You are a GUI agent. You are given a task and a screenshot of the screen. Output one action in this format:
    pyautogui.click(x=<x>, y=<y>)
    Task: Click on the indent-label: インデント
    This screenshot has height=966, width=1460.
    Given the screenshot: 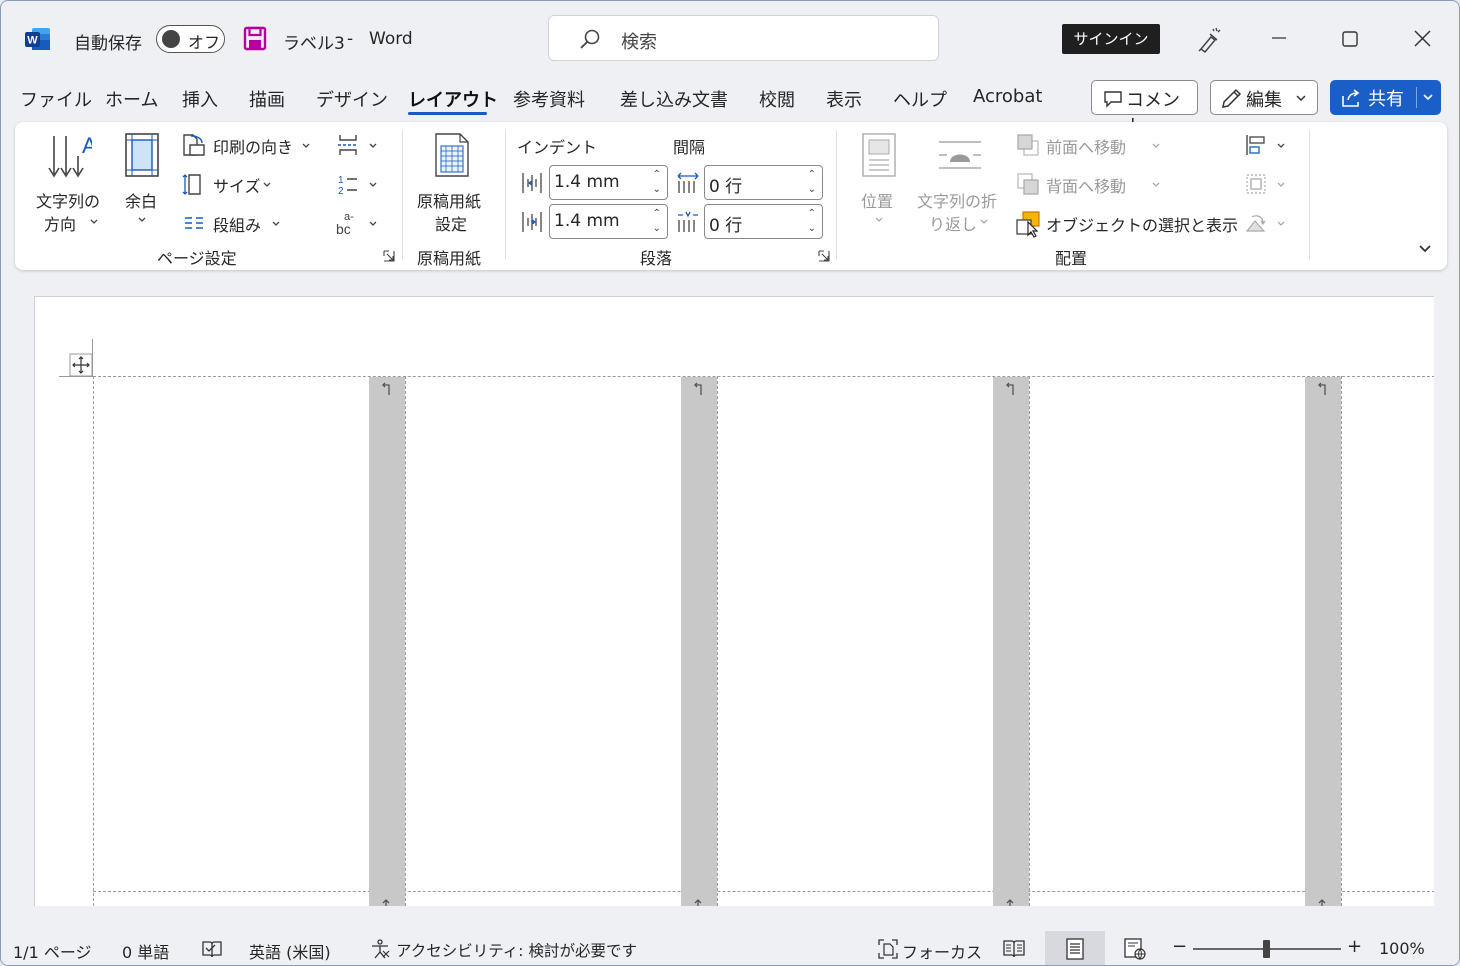 What is the action you would take?
    pyautogui.click(x=557, y=147)
    